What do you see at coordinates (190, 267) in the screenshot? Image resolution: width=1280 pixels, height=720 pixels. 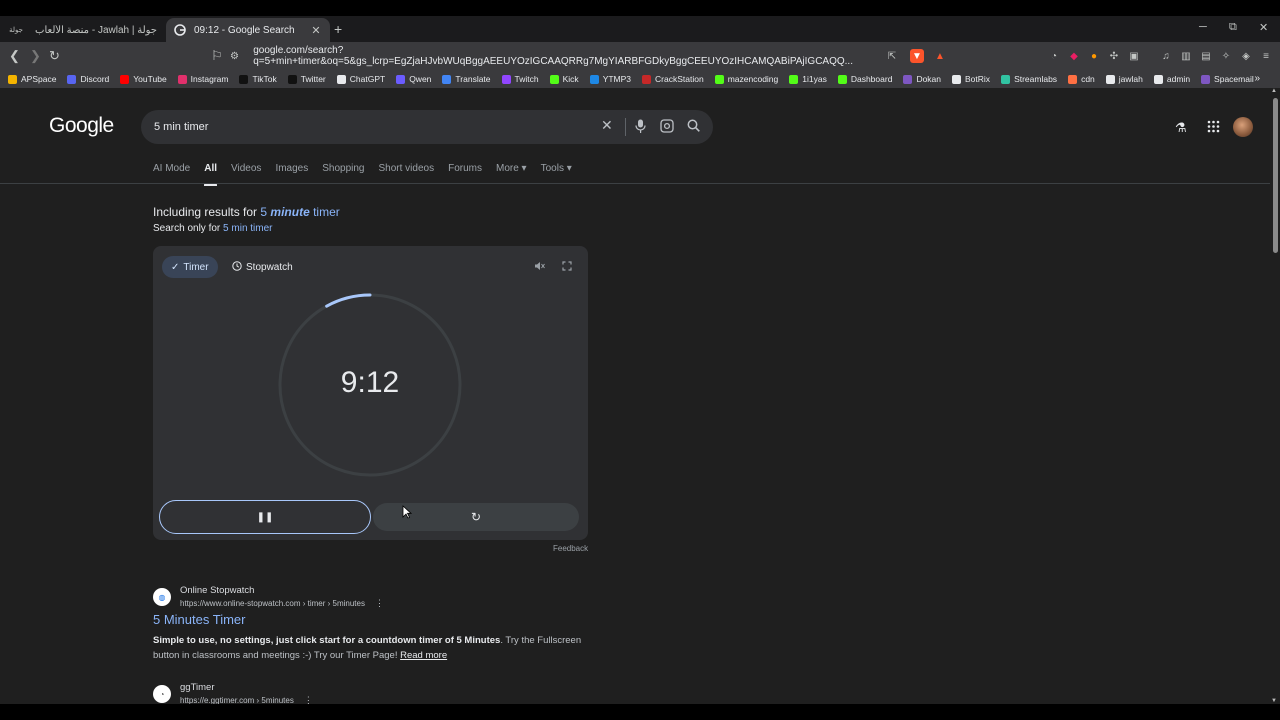 I see `timer-tab-chip: ✓ Timer` at bounding box center [190, 267].